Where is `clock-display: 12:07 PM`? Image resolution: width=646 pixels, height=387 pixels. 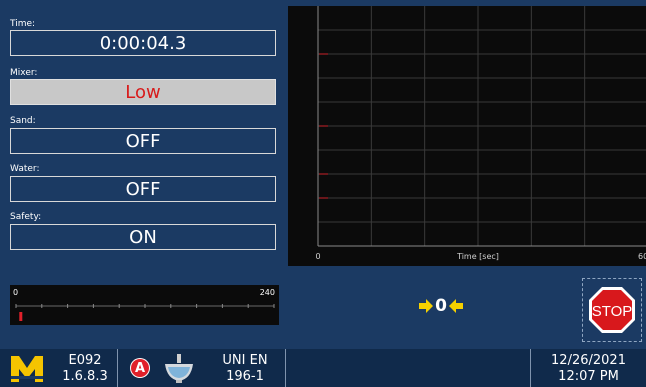 clock-display: 12:07 PM is located at coordinates (588, 376).